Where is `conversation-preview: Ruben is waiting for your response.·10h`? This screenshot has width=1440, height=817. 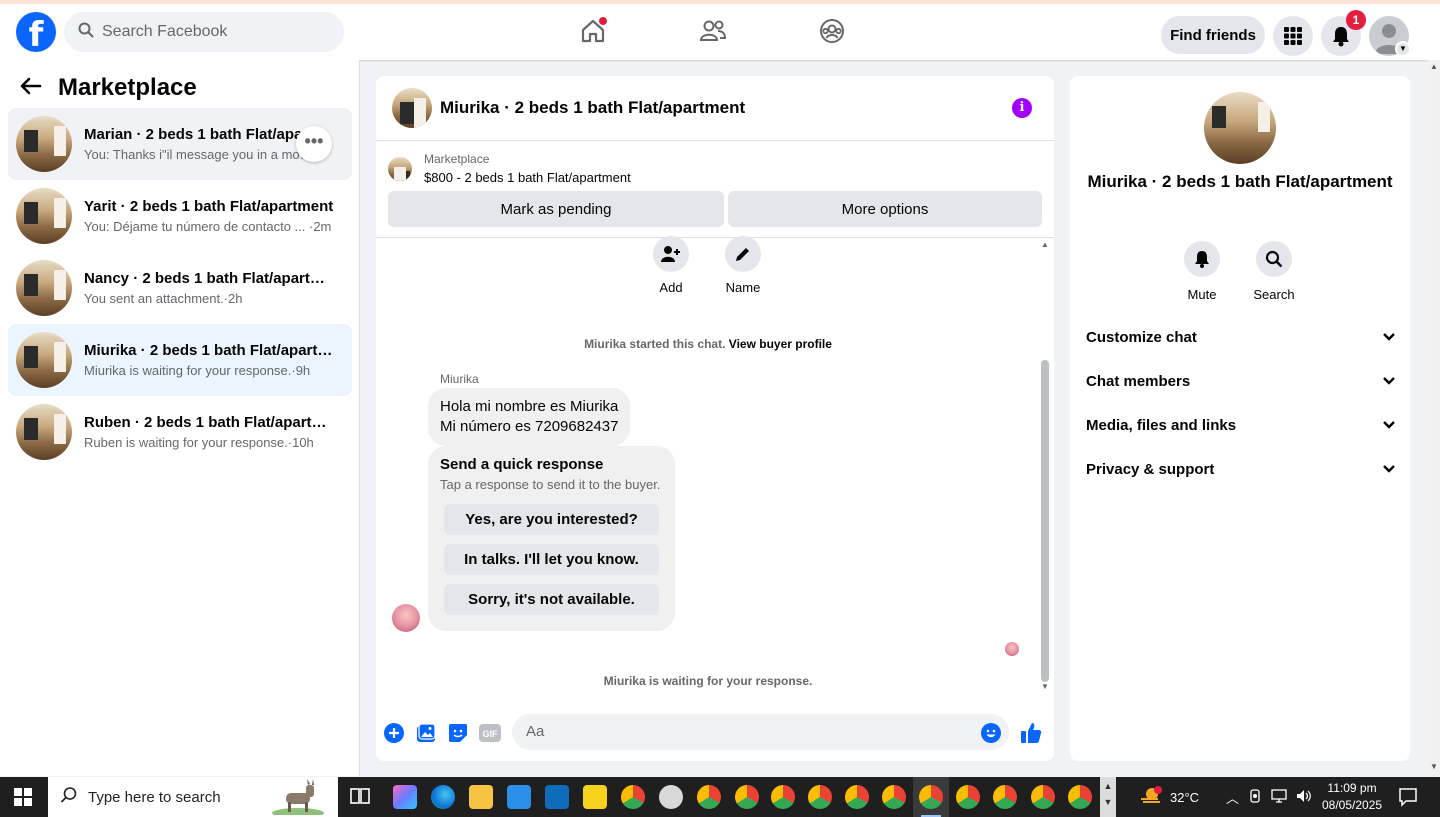
conversation-preview: Ruben is waiting for your response.·10h is located at coordinates (199, 442).